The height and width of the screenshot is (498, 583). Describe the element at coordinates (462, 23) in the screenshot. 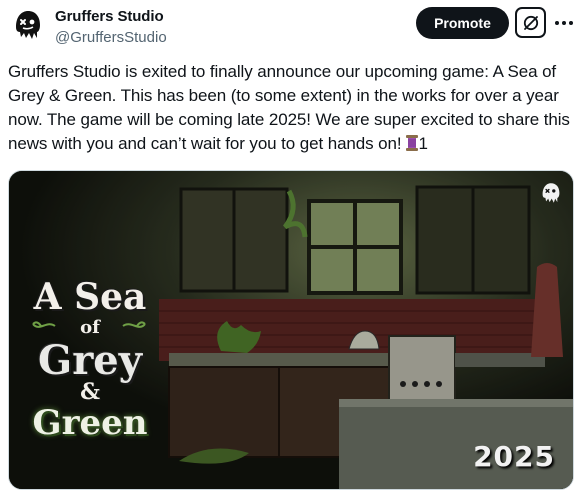

I see `promote-button: Promote` at that location.